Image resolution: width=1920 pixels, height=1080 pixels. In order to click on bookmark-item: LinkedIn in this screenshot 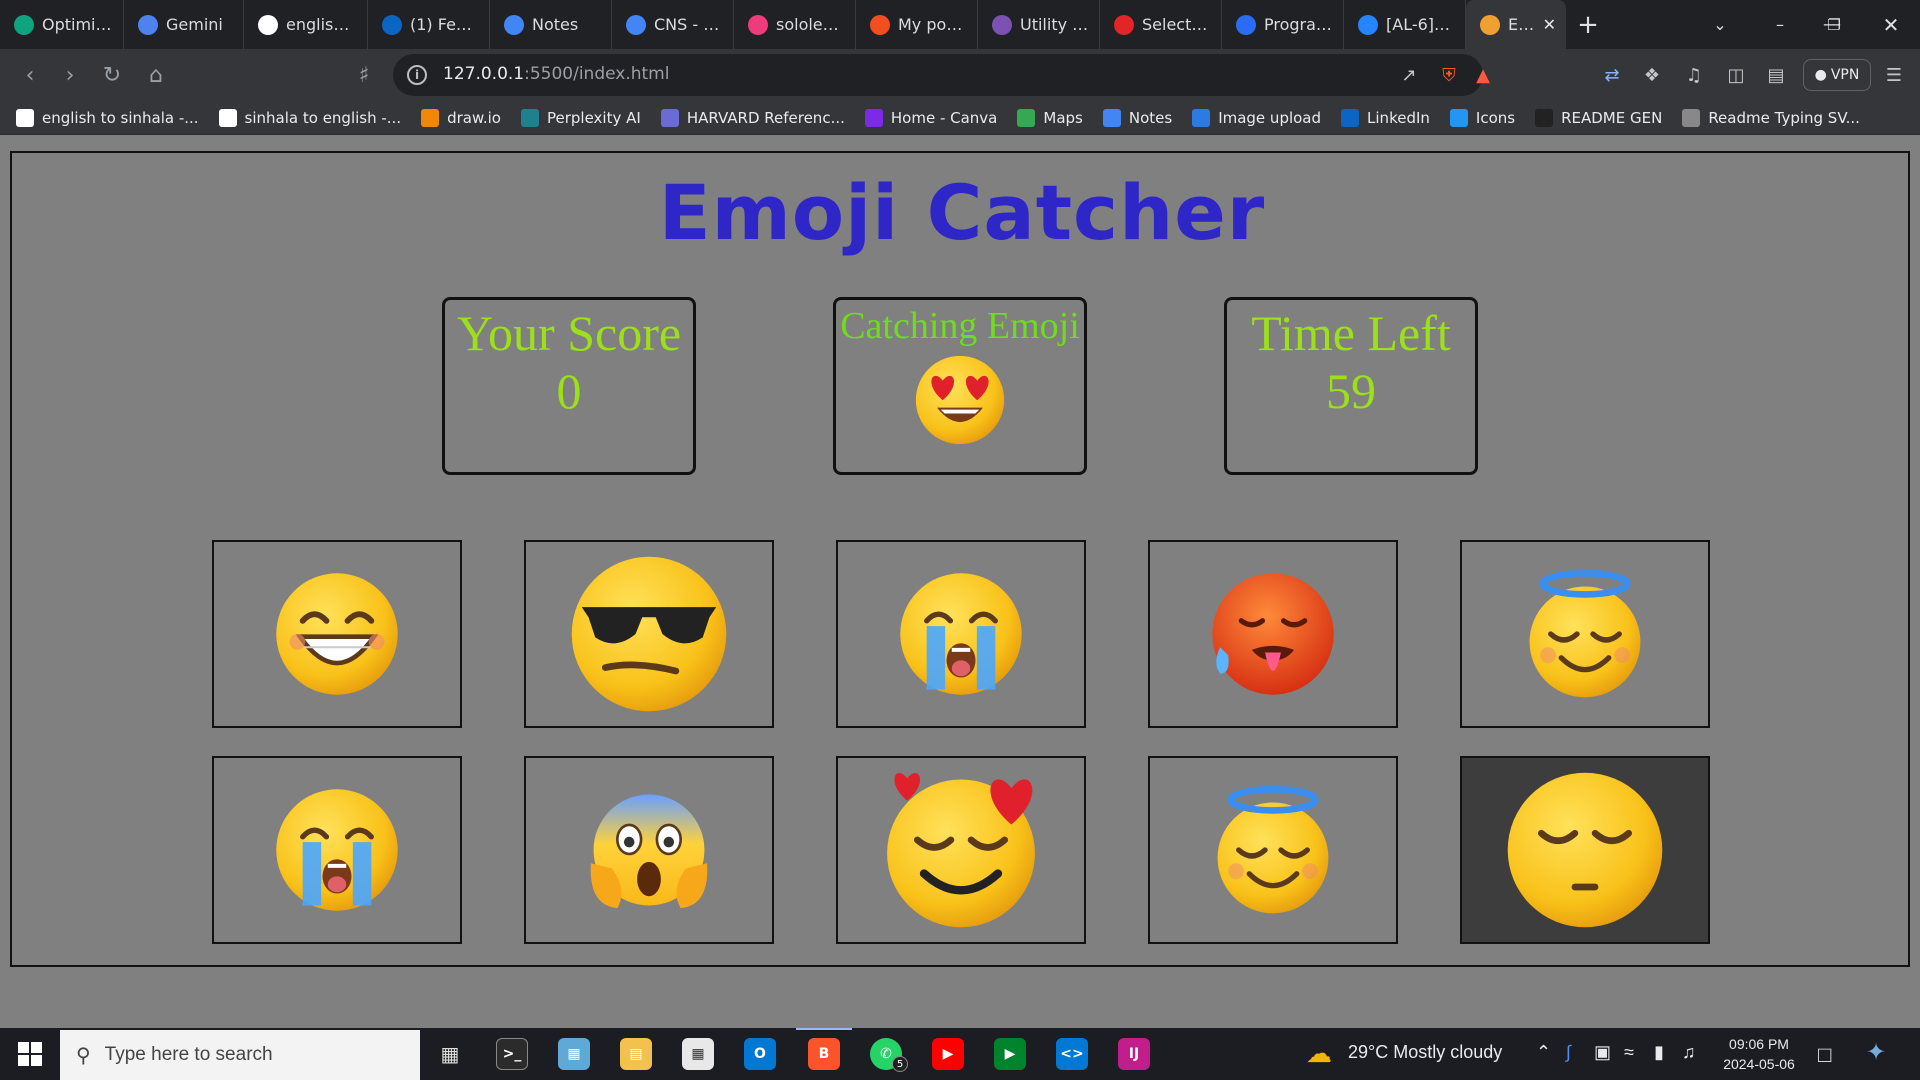, I will do `click(1385, 117)`.